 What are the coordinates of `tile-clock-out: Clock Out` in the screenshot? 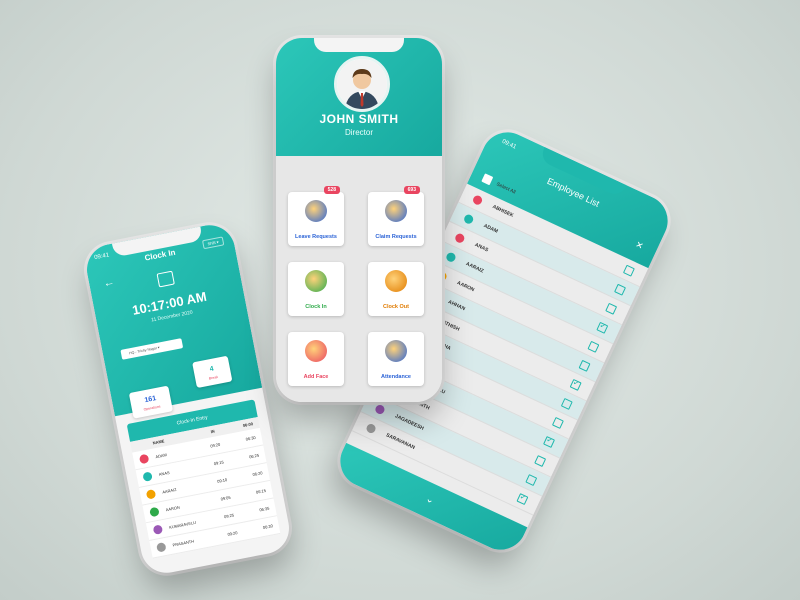 It's located at (396, 289).